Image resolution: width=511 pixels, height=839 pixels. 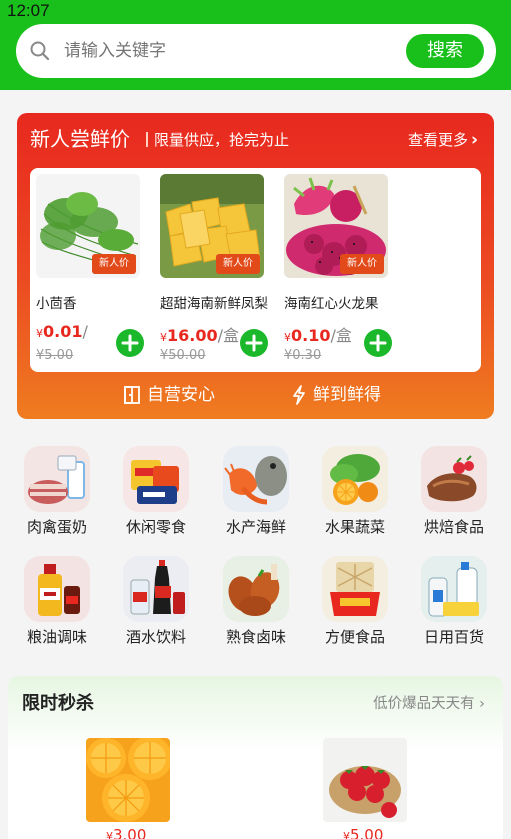 I want to click on status-bar: 12:07, so click(x=255, y=11).